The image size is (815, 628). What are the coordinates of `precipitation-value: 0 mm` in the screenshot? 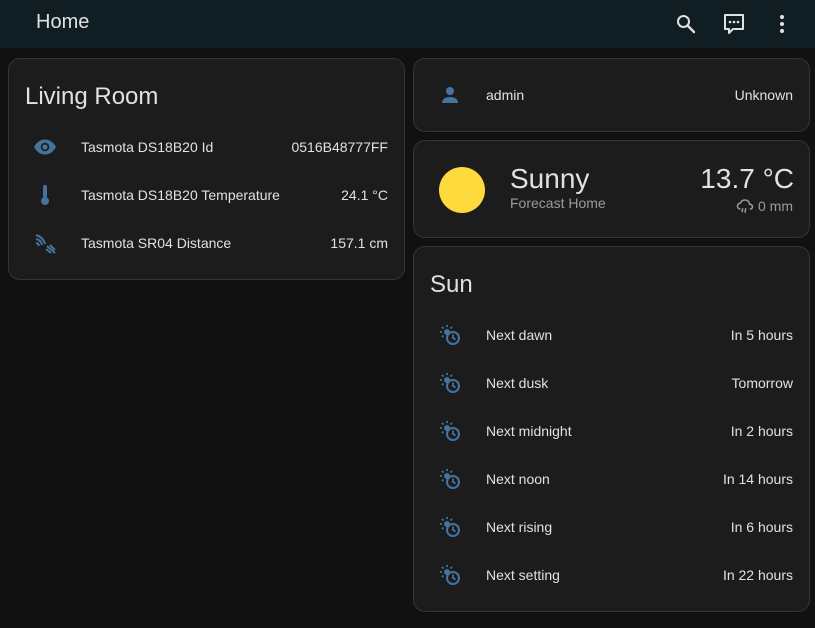 It's located at (775, 206).